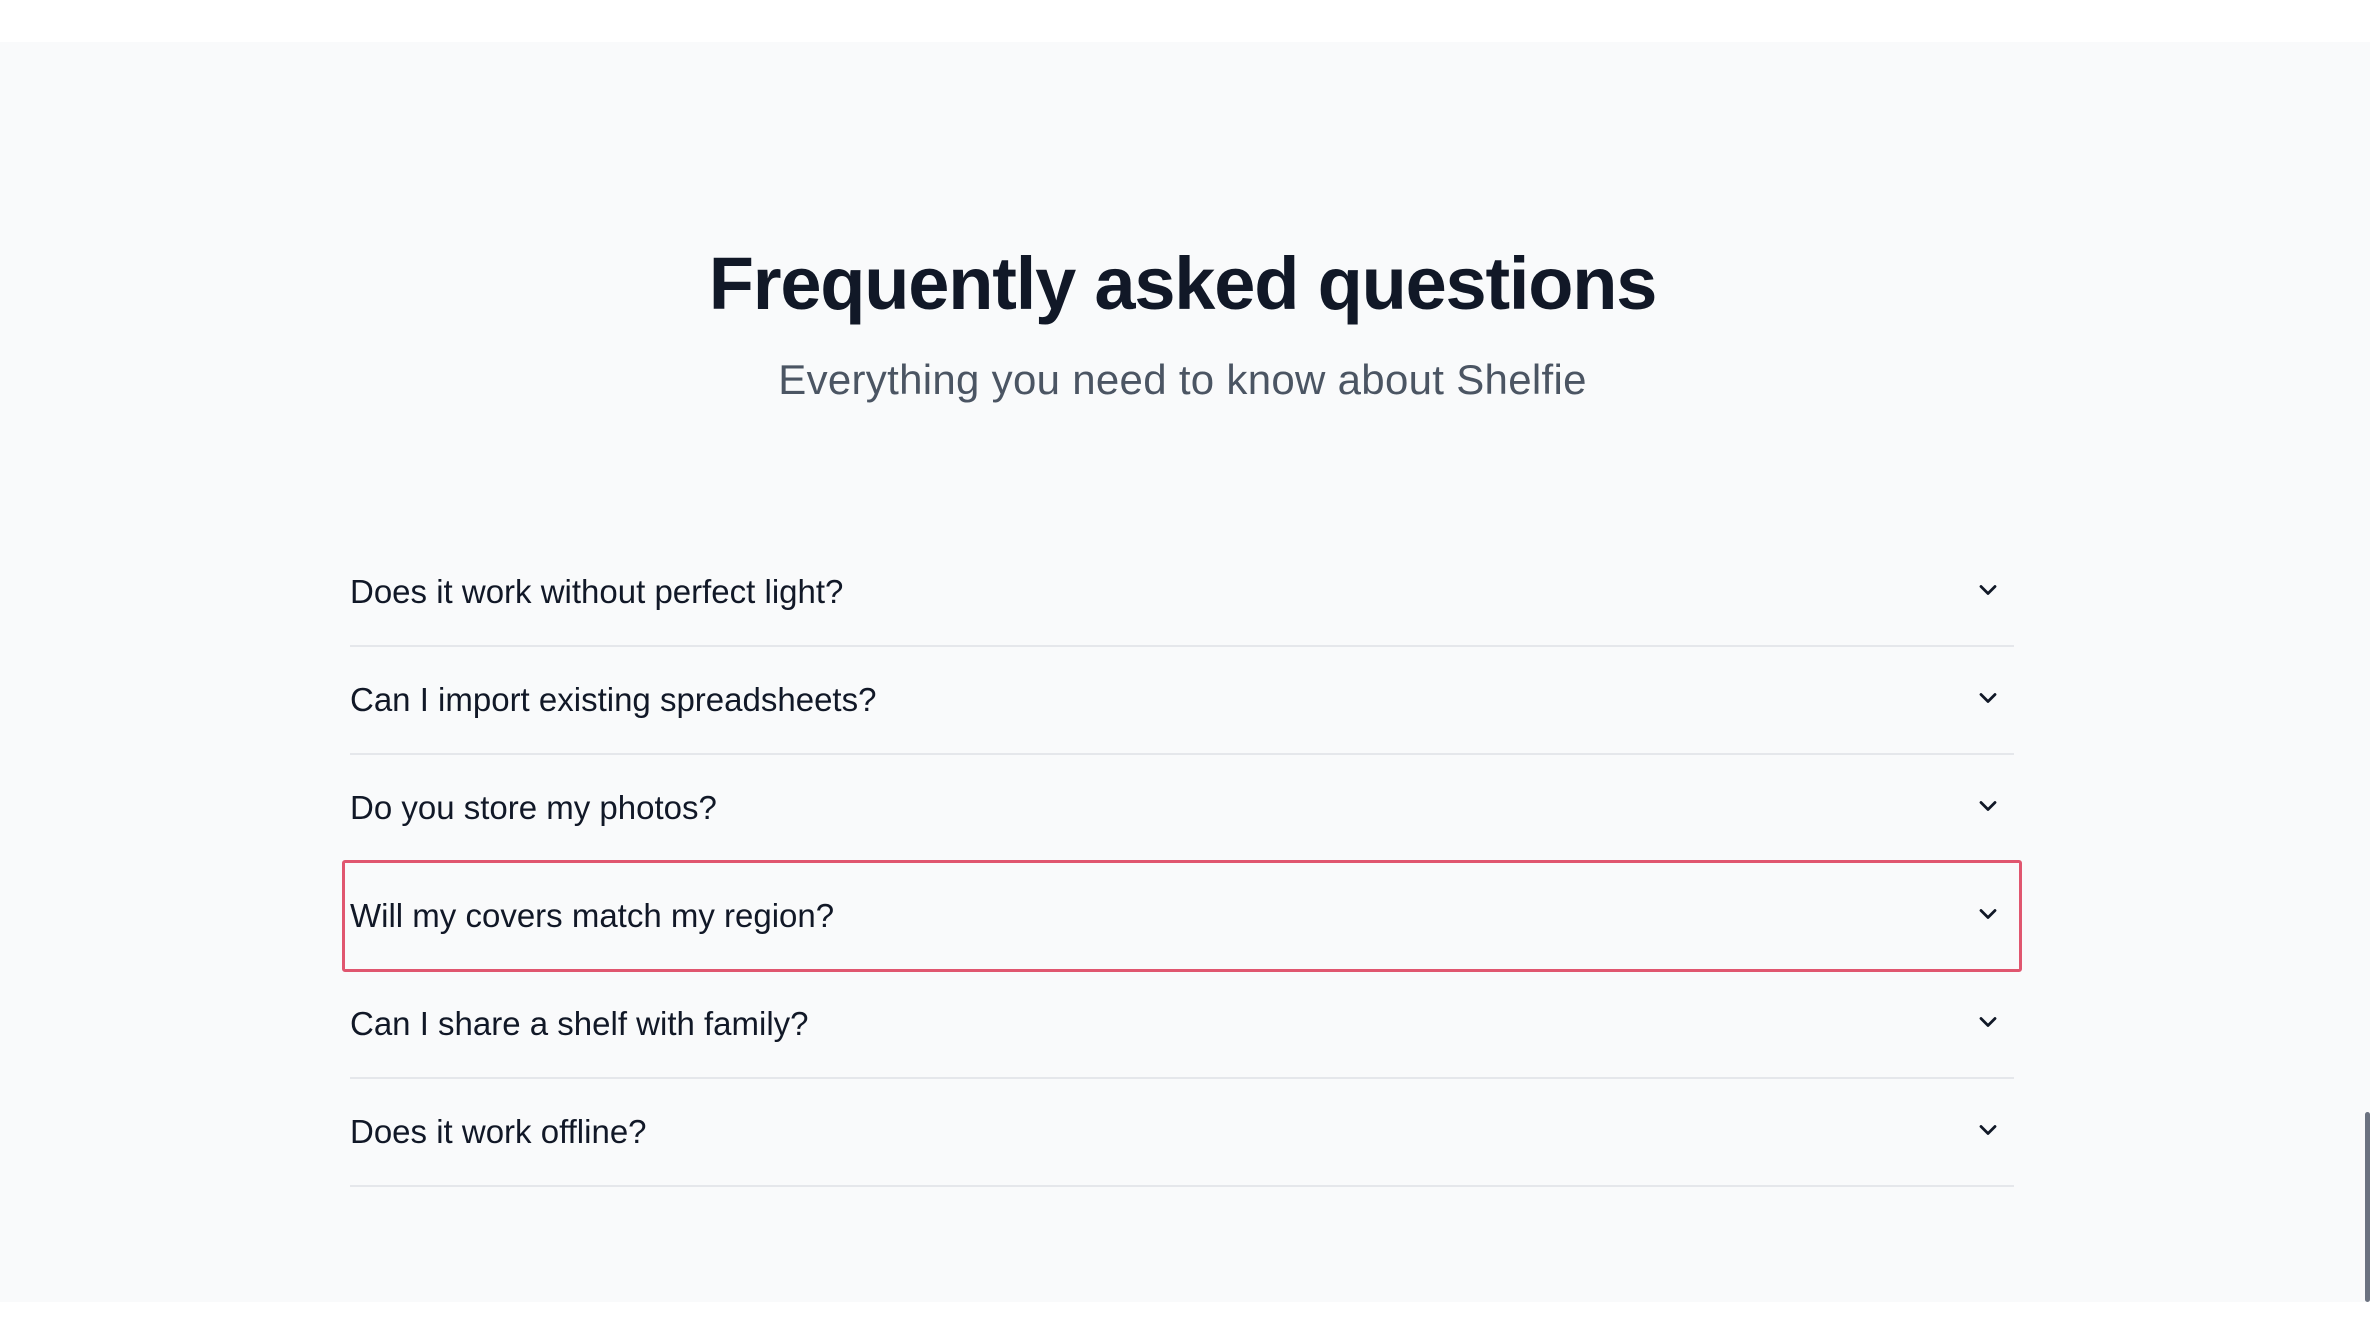 The image size is (2370, 1320). I want to click on faq-question: Can I import existing spreadsheets?, so click(613, 699).